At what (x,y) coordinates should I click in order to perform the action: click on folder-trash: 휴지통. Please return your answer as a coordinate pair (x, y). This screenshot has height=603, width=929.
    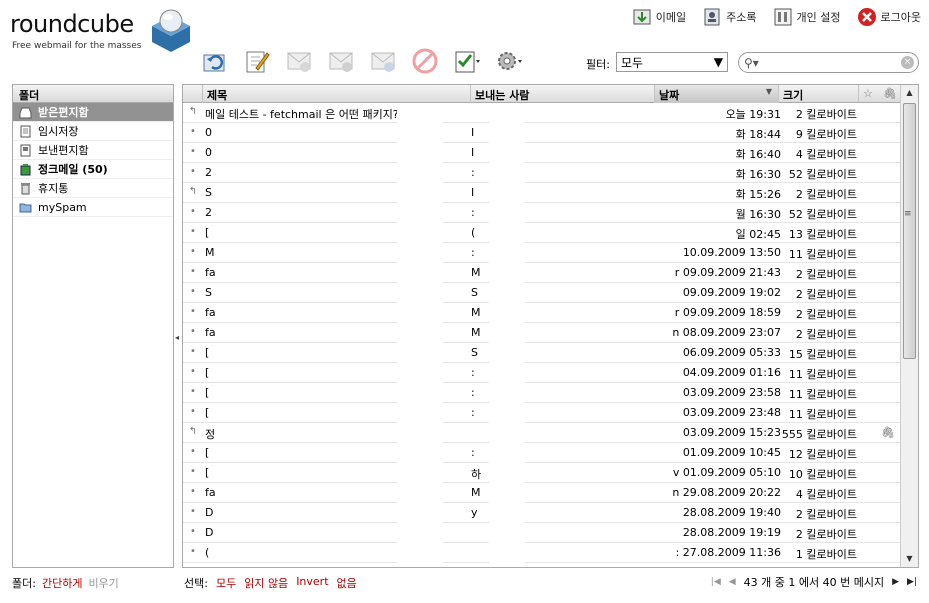
    Looking at the image, I should click on (93, 188).